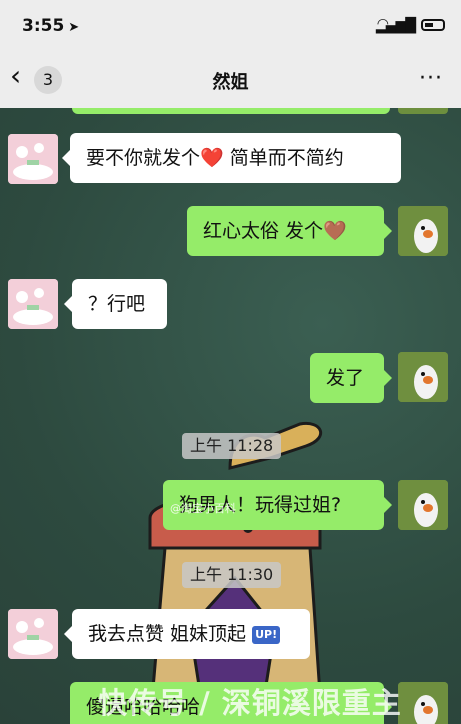 The image size is (461, 724). I want to click on signal-icon: ▂▄▆█, so click(395, 26).